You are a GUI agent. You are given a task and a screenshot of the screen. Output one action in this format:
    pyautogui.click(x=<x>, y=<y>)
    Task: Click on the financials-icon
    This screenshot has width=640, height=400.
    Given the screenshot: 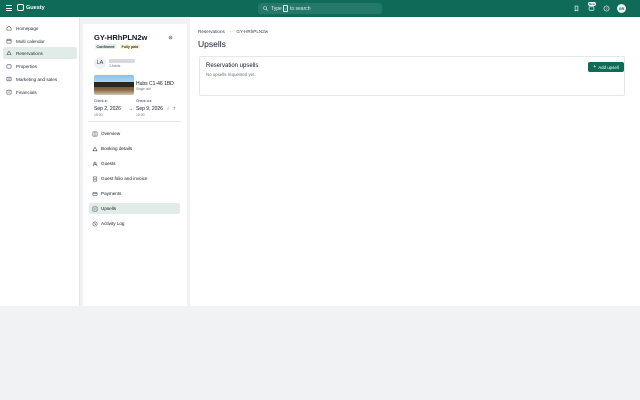 What is the action you would take?
    pyautogui.click(x=9, y=92)
    